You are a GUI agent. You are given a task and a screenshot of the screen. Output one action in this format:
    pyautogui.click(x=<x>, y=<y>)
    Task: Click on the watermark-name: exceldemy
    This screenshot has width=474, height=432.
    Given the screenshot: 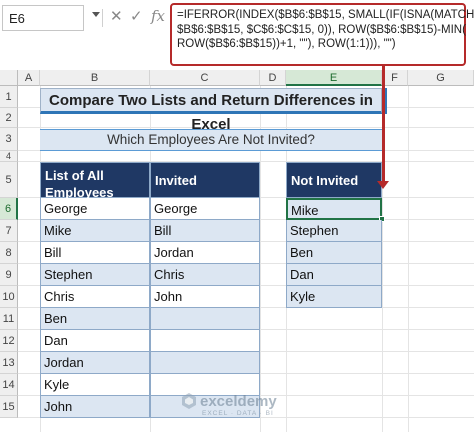 What is the action you would take?
    pyautogui.click(x=238, y=401)
    